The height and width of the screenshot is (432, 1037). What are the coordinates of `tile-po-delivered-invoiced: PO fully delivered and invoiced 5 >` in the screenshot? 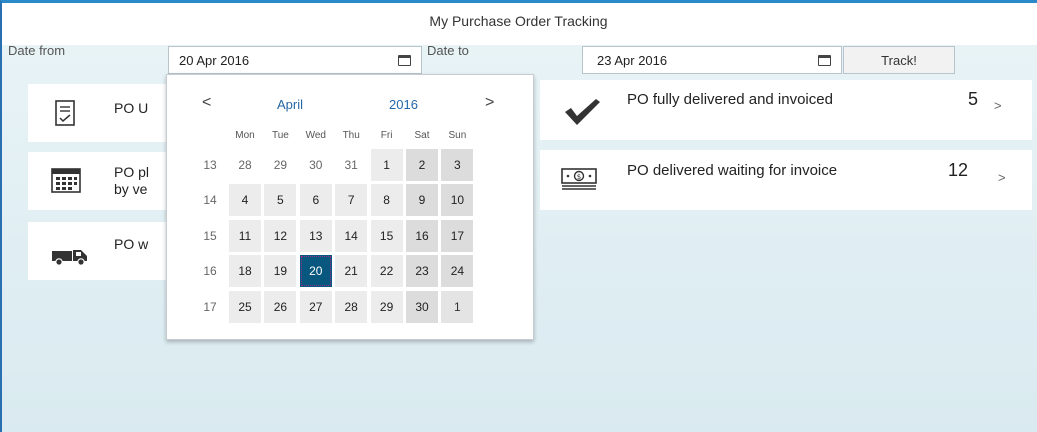 It's located at (786, 110).